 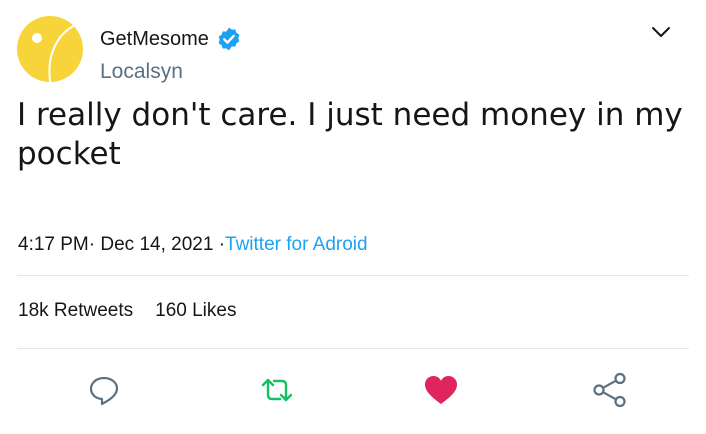 I want to click on share-button, so click(x=610, y=390).